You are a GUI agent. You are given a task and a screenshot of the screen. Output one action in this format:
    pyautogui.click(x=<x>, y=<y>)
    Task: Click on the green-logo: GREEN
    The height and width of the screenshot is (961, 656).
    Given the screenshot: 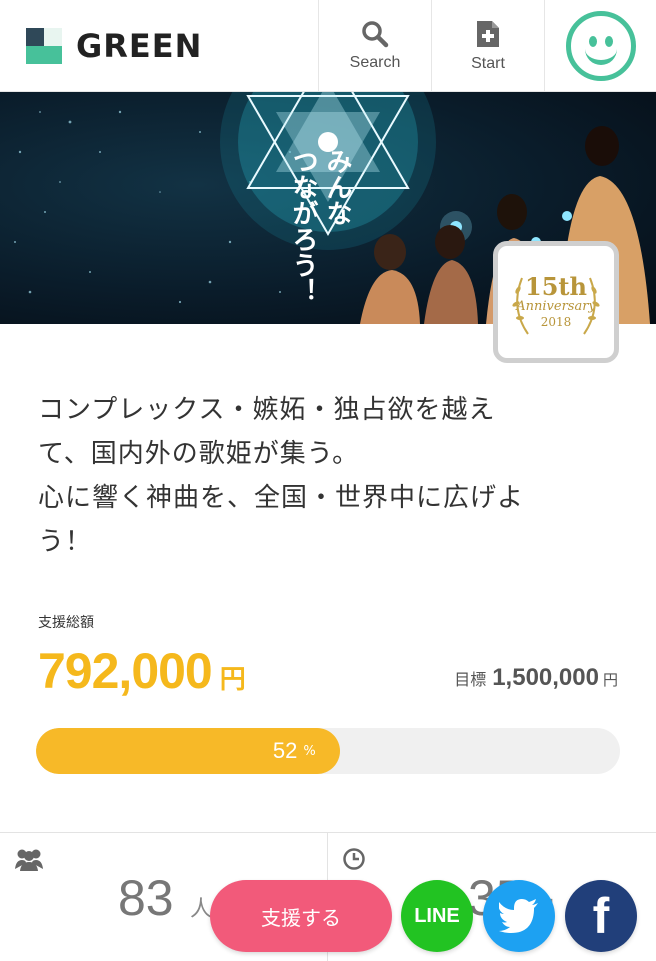 What is the action you would take?
    pyautogui.click(x=114, y=46)
    